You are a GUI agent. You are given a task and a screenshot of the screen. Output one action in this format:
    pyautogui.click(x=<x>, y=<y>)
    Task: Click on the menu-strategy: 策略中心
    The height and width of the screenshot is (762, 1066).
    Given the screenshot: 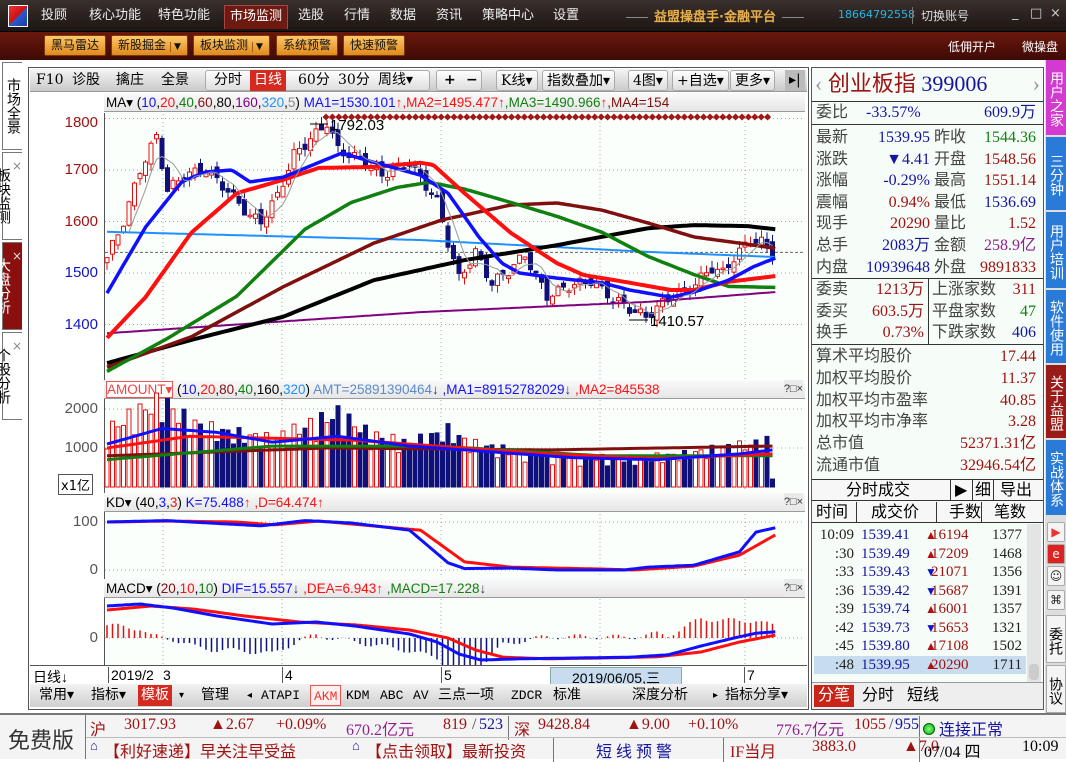 What is the action you would take?
    pyautogui.click(x=508, y=17)
    